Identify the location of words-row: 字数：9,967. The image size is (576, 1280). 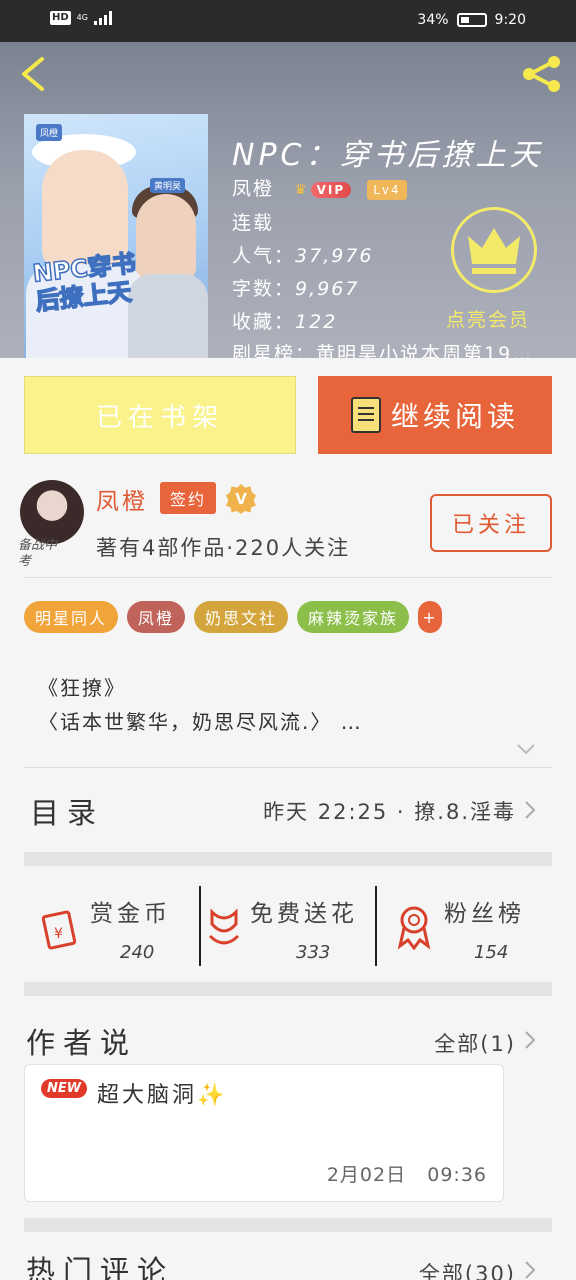
(295, 287).